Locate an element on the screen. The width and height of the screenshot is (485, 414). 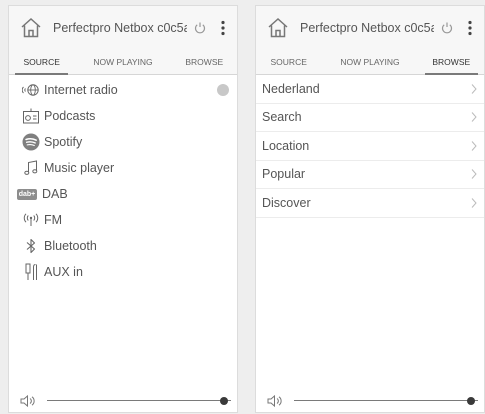
selected-indicator is located at coordinates (223, 90).